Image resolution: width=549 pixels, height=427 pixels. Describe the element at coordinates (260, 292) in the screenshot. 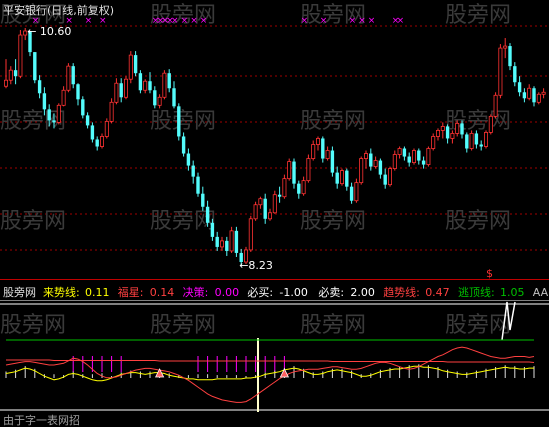

I see `legend-label: 必买:` at that location.